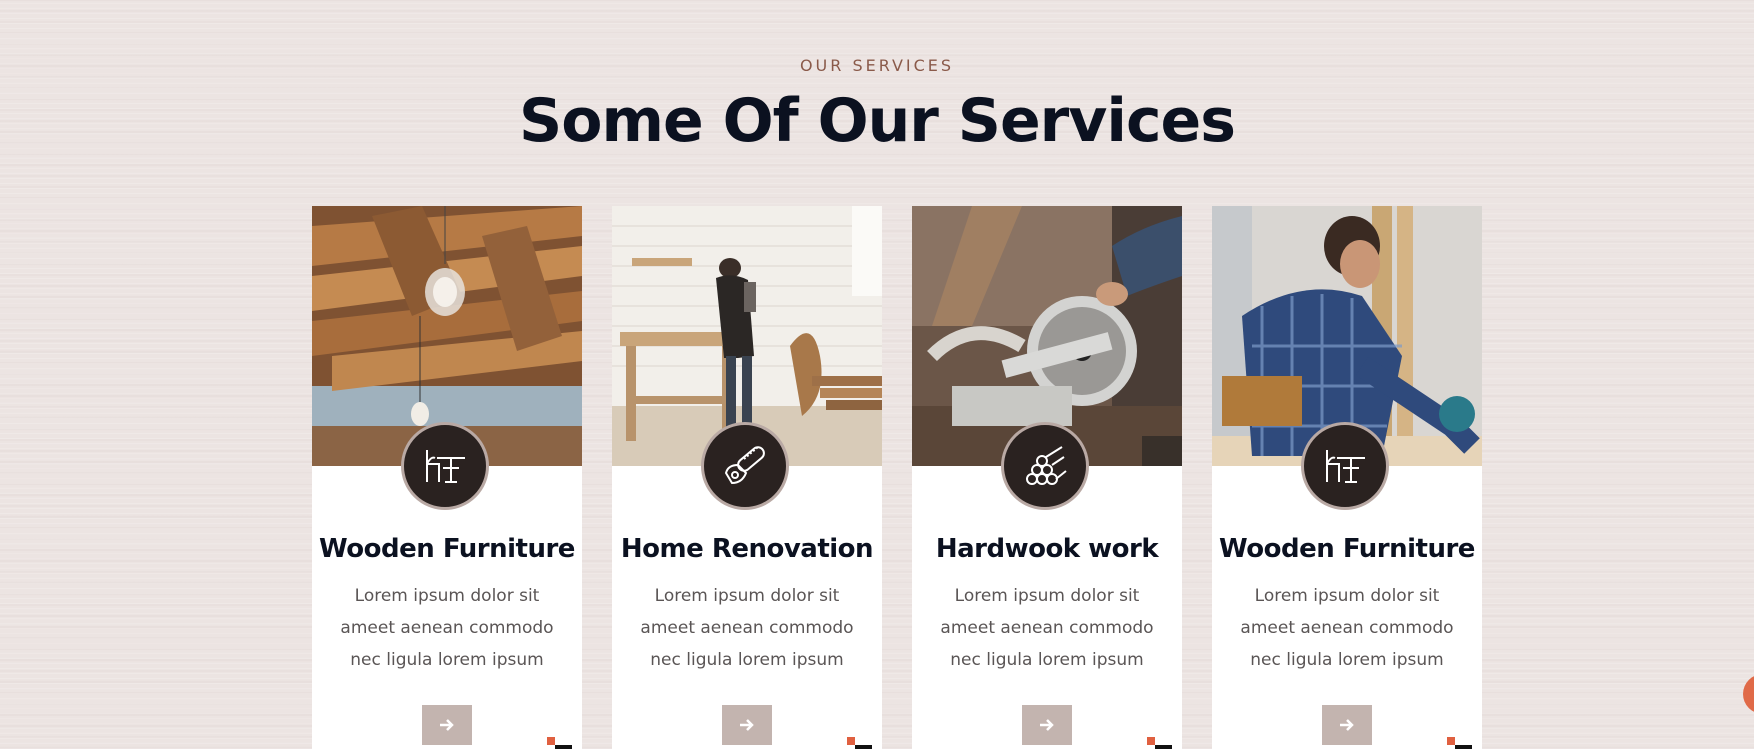  Describe the element at coordinates (747, 549) in the screenshot. I see `card-title: Home Renovation` at that location.